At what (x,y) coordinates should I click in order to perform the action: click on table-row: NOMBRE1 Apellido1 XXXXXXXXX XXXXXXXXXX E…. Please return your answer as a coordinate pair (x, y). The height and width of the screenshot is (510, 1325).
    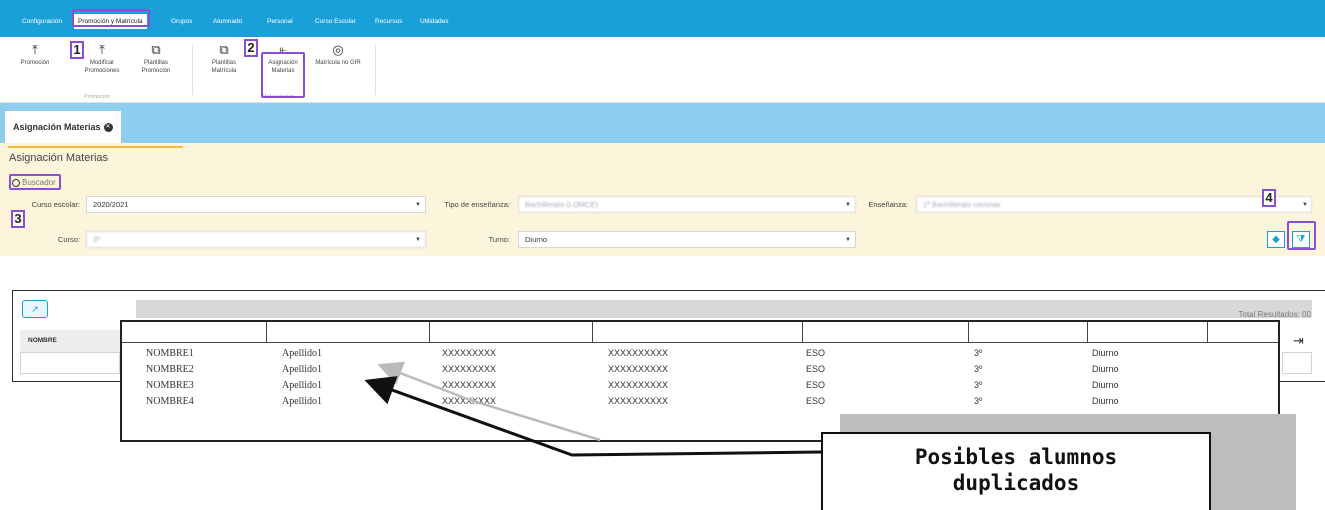
    Looking at the image, I should click on (700, 354).